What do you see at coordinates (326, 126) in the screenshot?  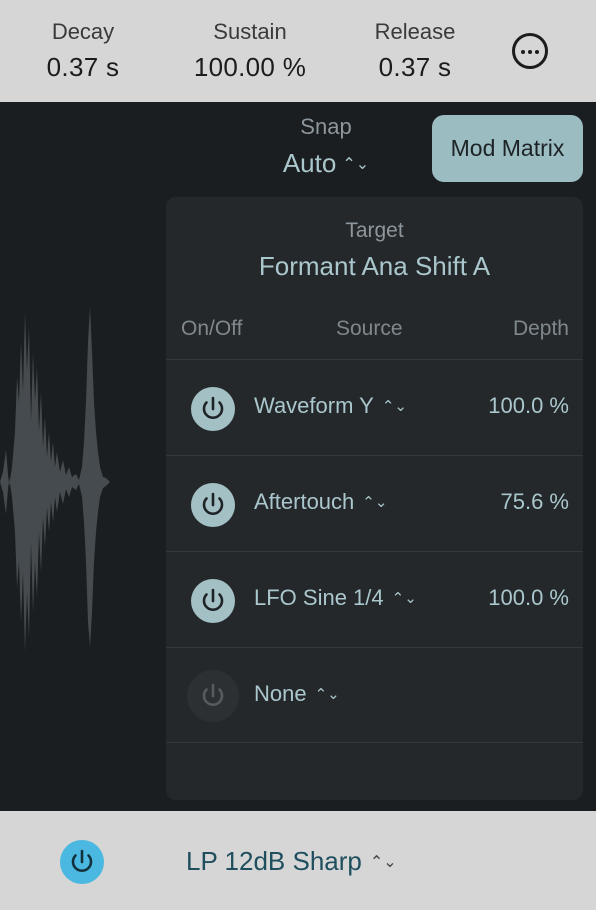 I see `snap-label: Snap` at bounding box center [326, 126].